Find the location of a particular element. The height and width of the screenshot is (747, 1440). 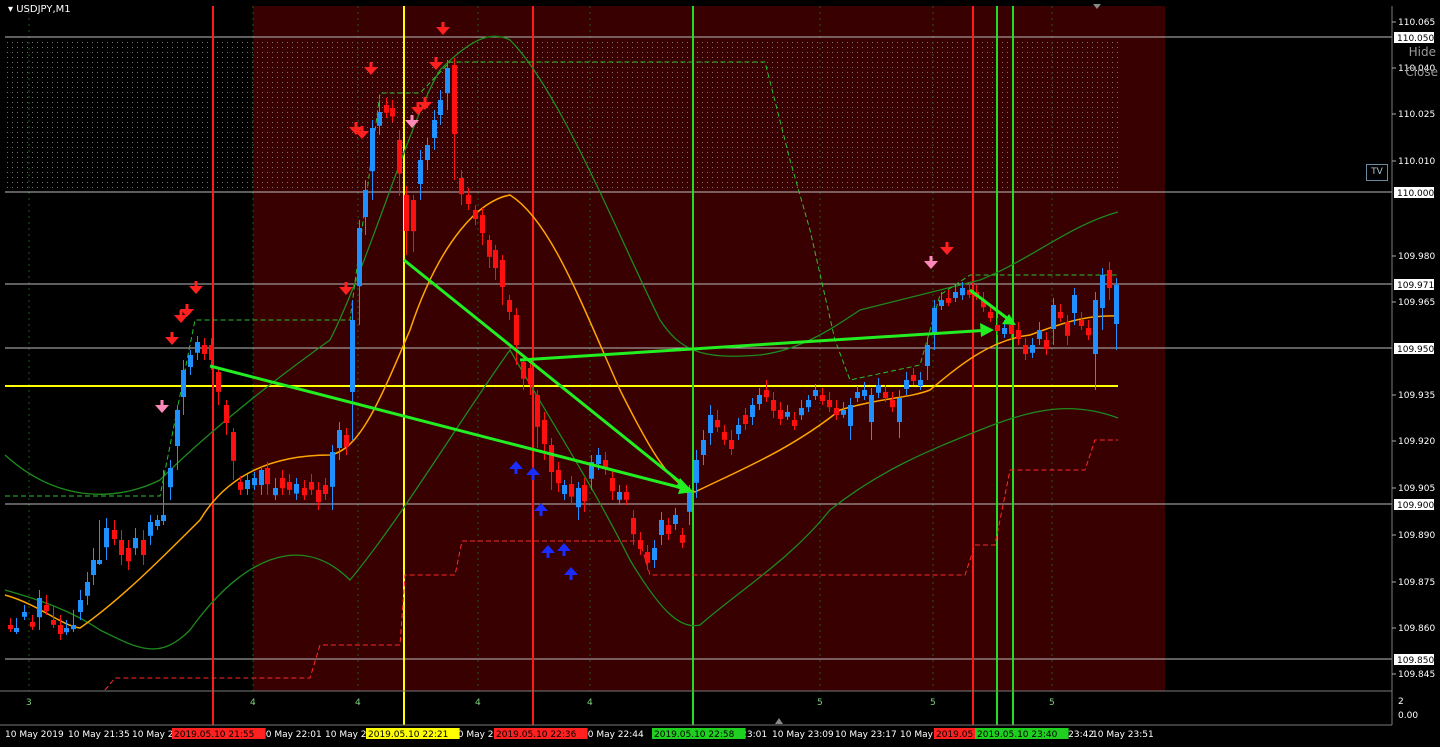

dropdown-icon: ▾ is located at coordinates (12, 9).